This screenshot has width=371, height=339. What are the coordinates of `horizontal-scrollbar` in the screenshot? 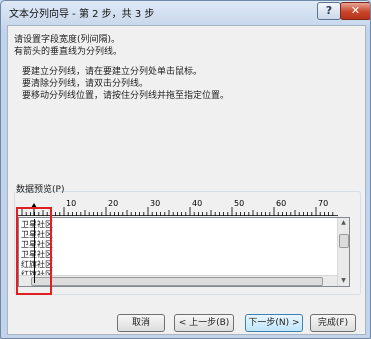 It's located at (178, 280).